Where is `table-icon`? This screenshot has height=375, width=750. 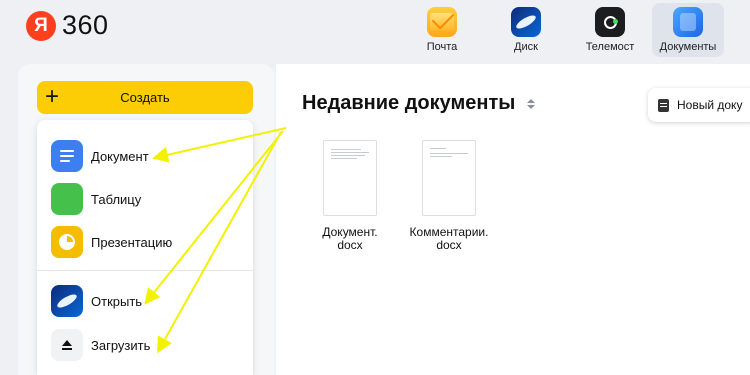 table-icon is located at coordinates (67, 199).